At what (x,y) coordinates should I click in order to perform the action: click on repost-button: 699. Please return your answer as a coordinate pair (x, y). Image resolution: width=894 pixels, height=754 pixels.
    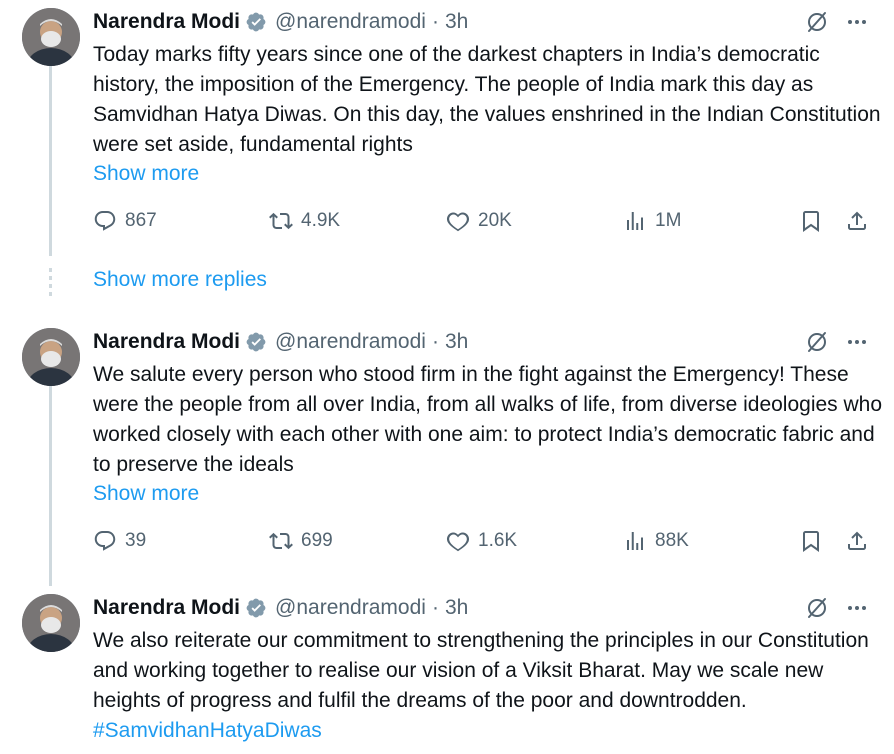
    Looking at the image, I should click on (301, 541).